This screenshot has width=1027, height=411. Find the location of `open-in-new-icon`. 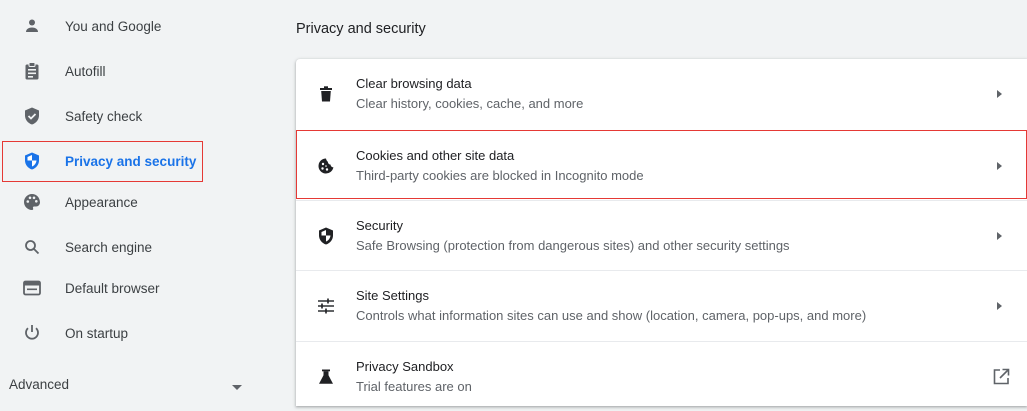

open-in-new-icon is located at coordinates (1001, 377).